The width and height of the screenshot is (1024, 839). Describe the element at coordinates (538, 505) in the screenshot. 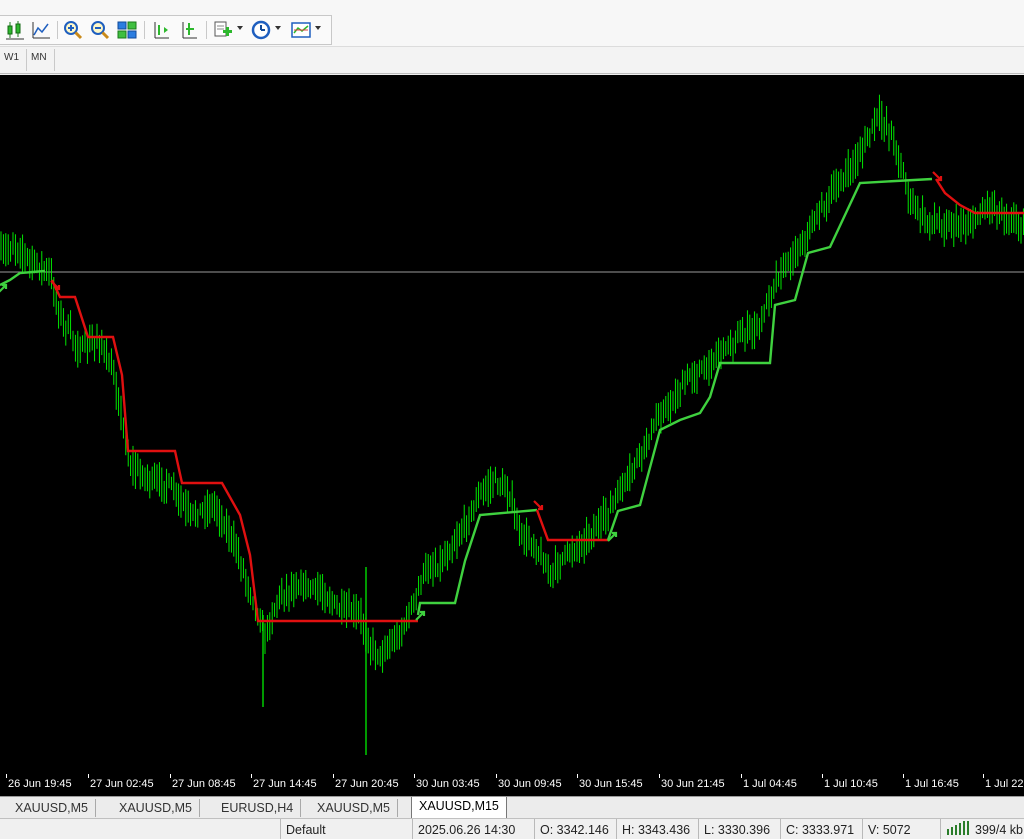

I see `sell-arrow-icon` at that location.